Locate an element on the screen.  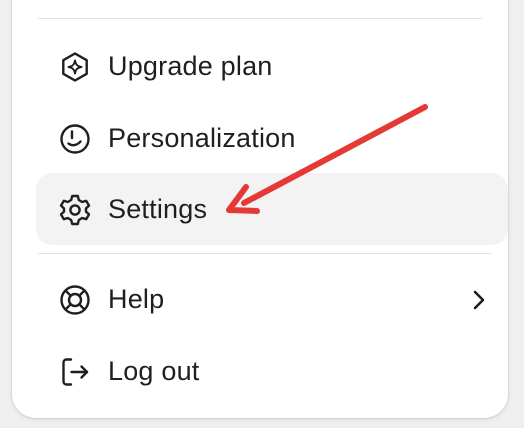
menu-item-label: Personalization is located at coordinates (202, 138).